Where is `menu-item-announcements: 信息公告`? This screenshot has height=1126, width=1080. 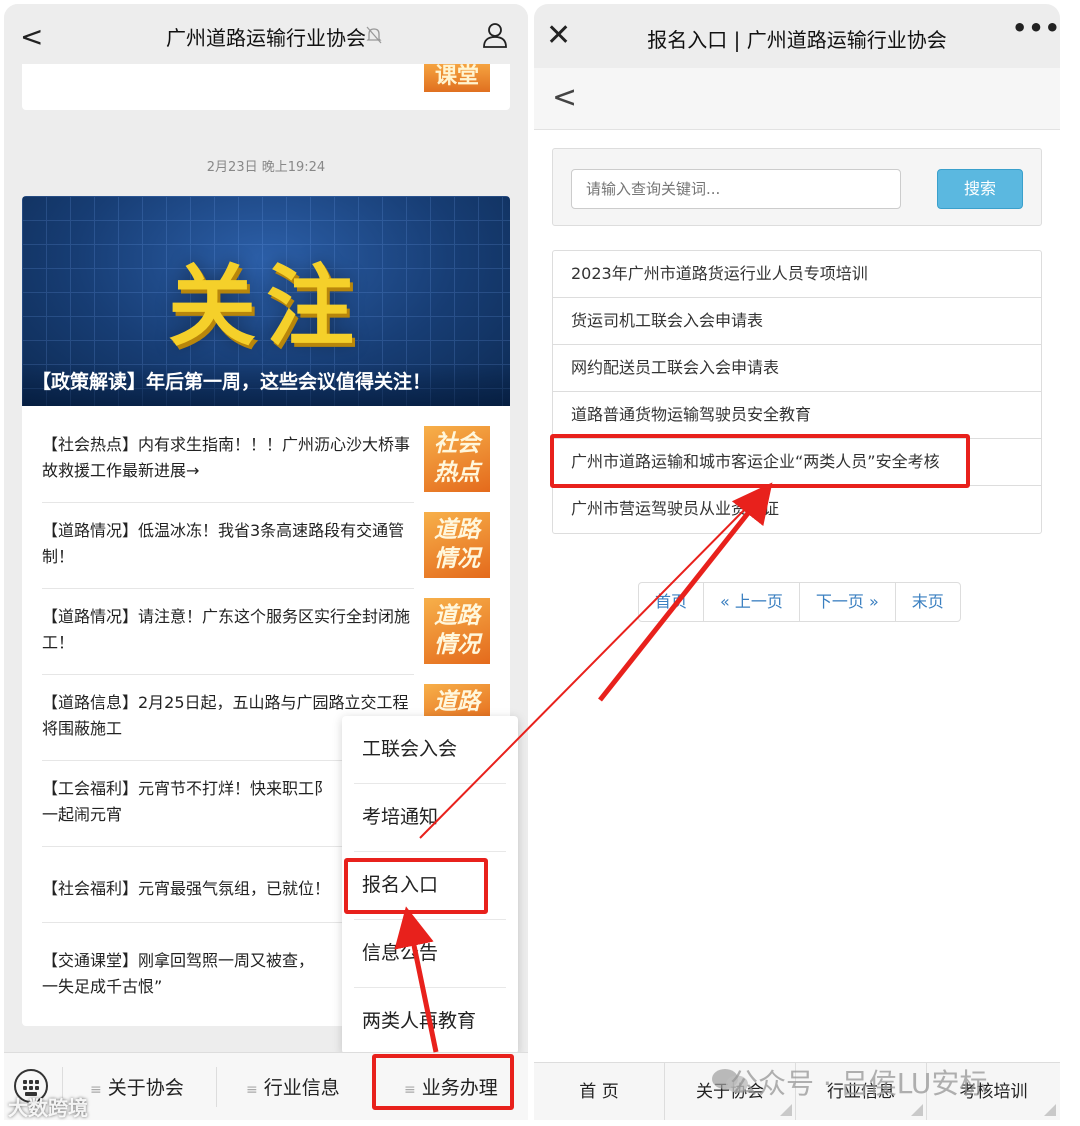
menu-item-announcements: 信息公告 is located at coordinates (430, 953).